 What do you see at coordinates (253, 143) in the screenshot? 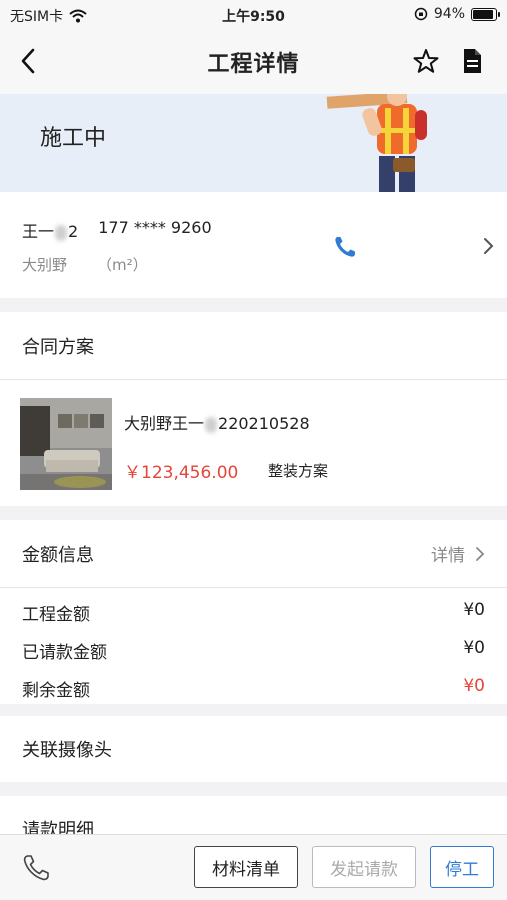
I see `project-status-banner: 施工中` at bounding box center [253, 143].